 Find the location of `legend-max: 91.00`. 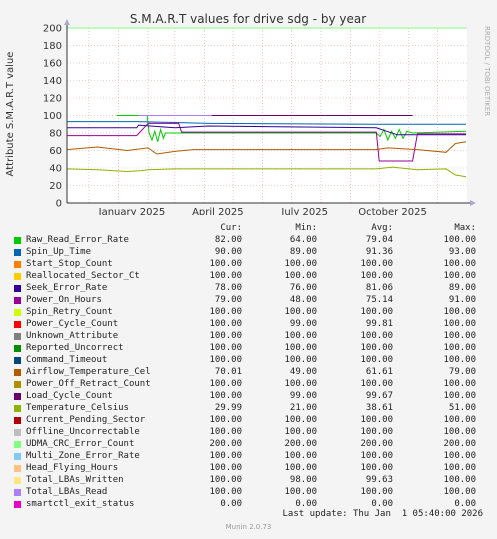

legend-max: 91.00 is located at coordinates (462, 300).